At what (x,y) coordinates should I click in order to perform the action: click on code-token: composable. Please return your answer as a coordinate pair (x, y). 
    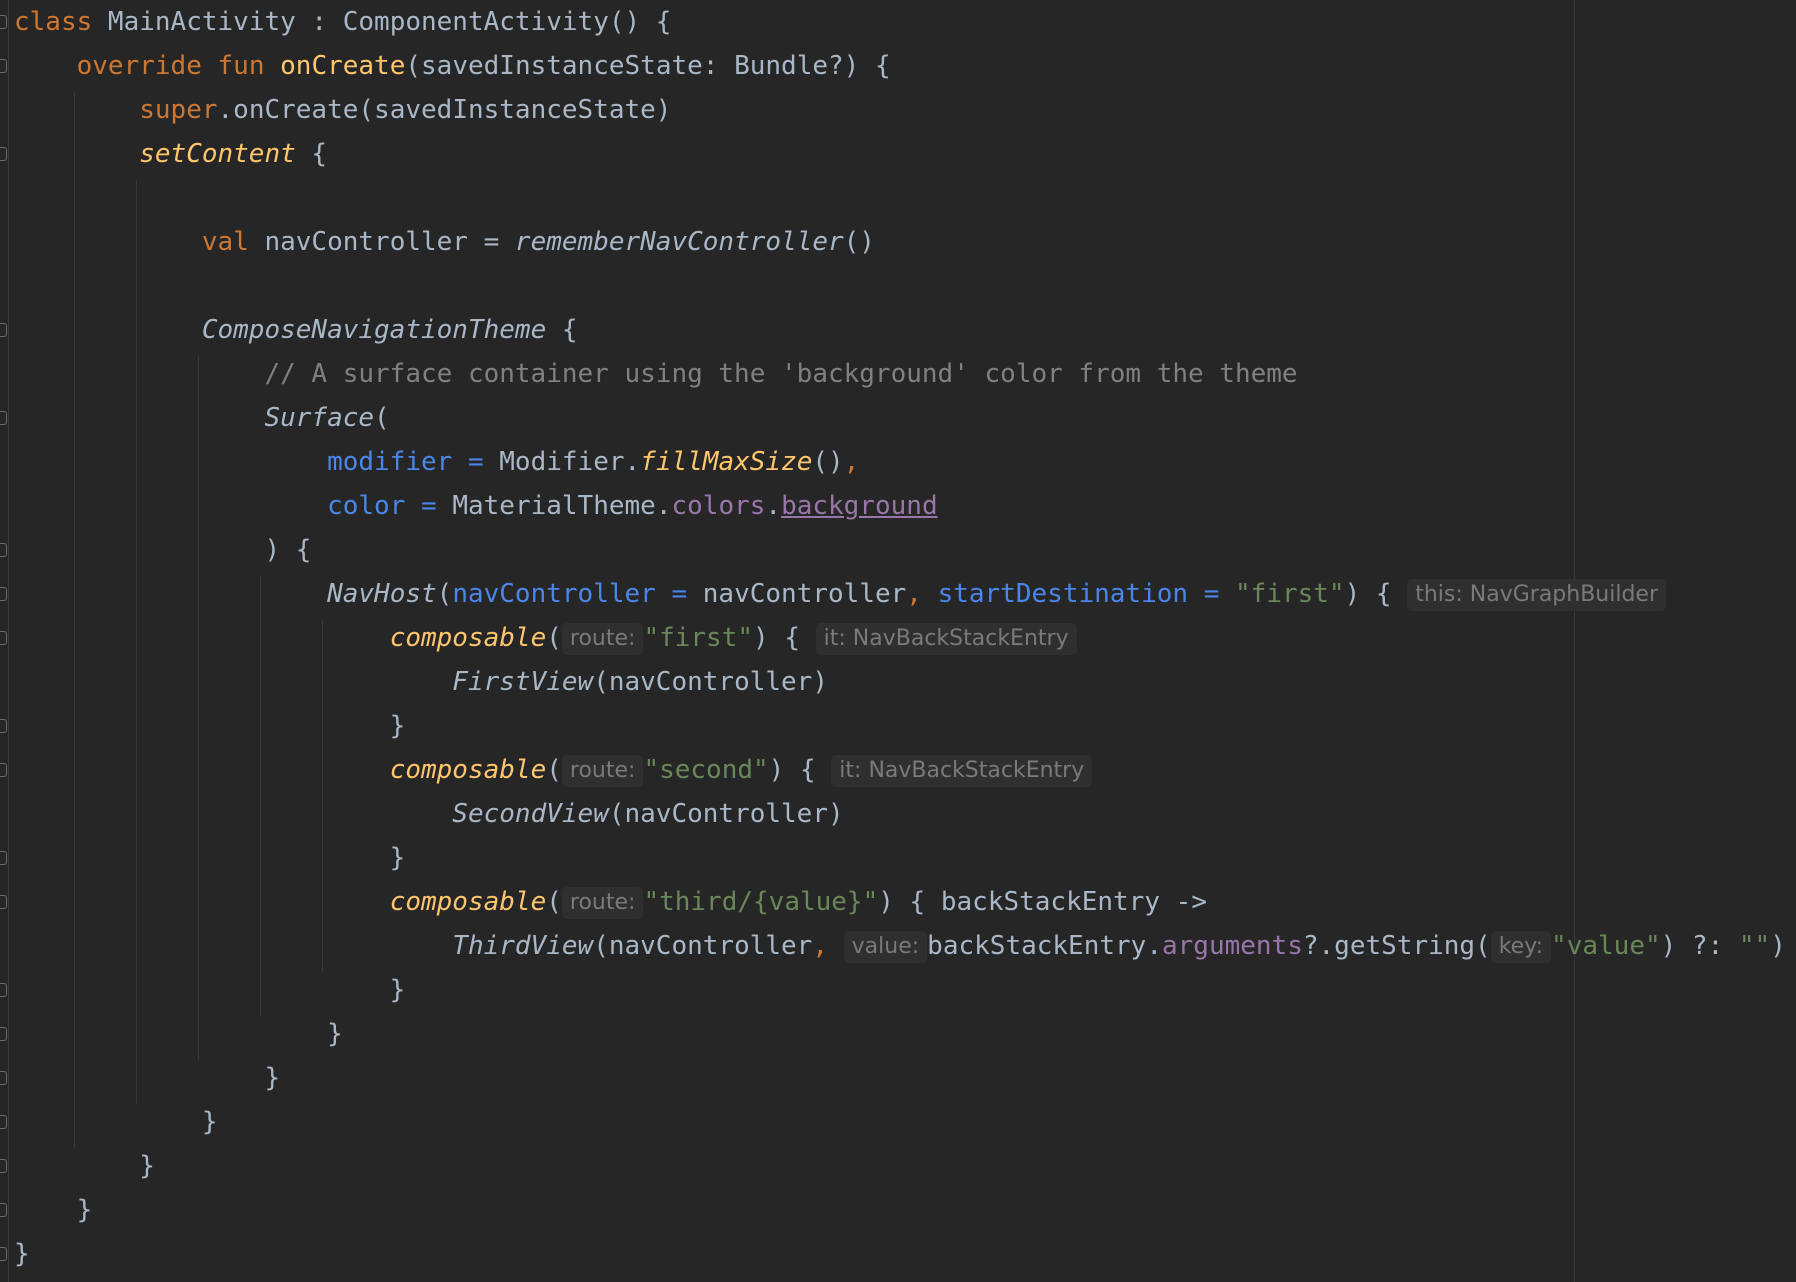
    Looking at the image, I should click on (468, 902).